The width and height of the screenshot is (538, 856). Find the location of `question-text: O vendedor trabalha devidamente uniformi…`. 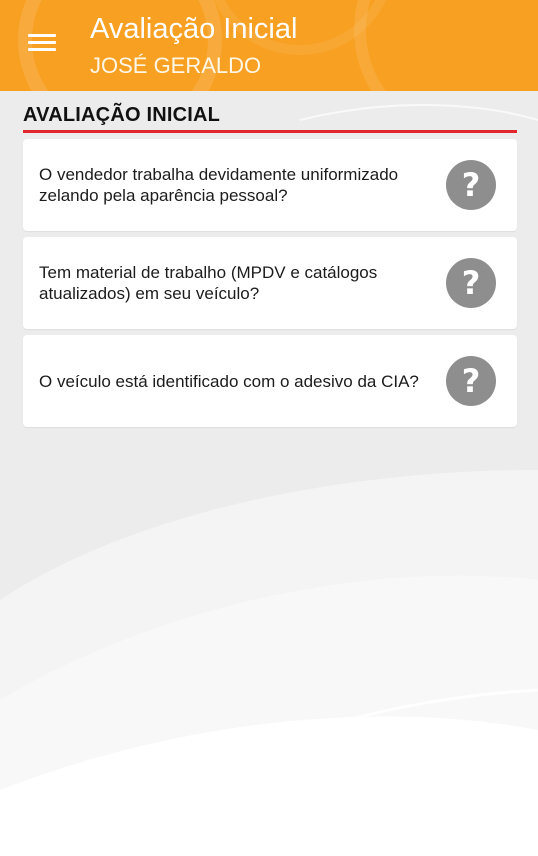

question-text: O vendedor trabalha devidamente uniformi… is located at coordinates (219, 185).